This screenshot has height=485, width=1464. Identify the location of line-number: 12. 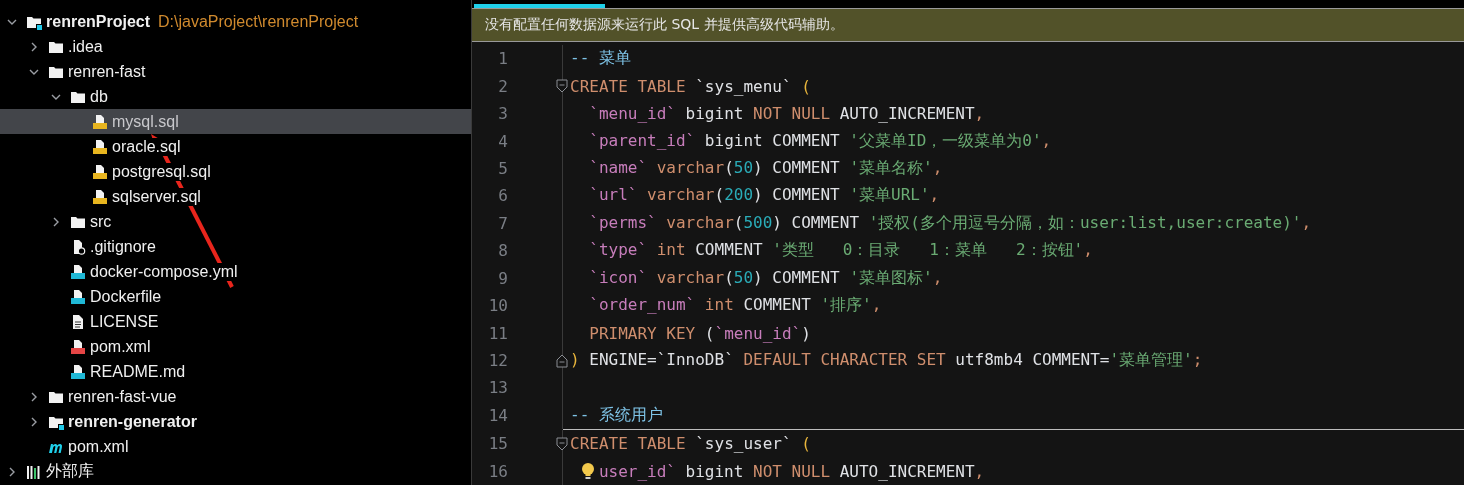
(497, 361).